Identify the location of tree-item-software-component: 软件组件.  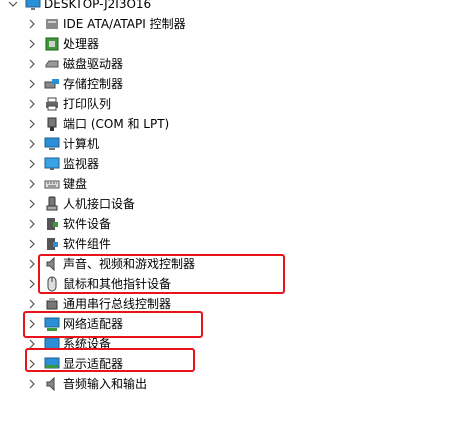
(225, 244).